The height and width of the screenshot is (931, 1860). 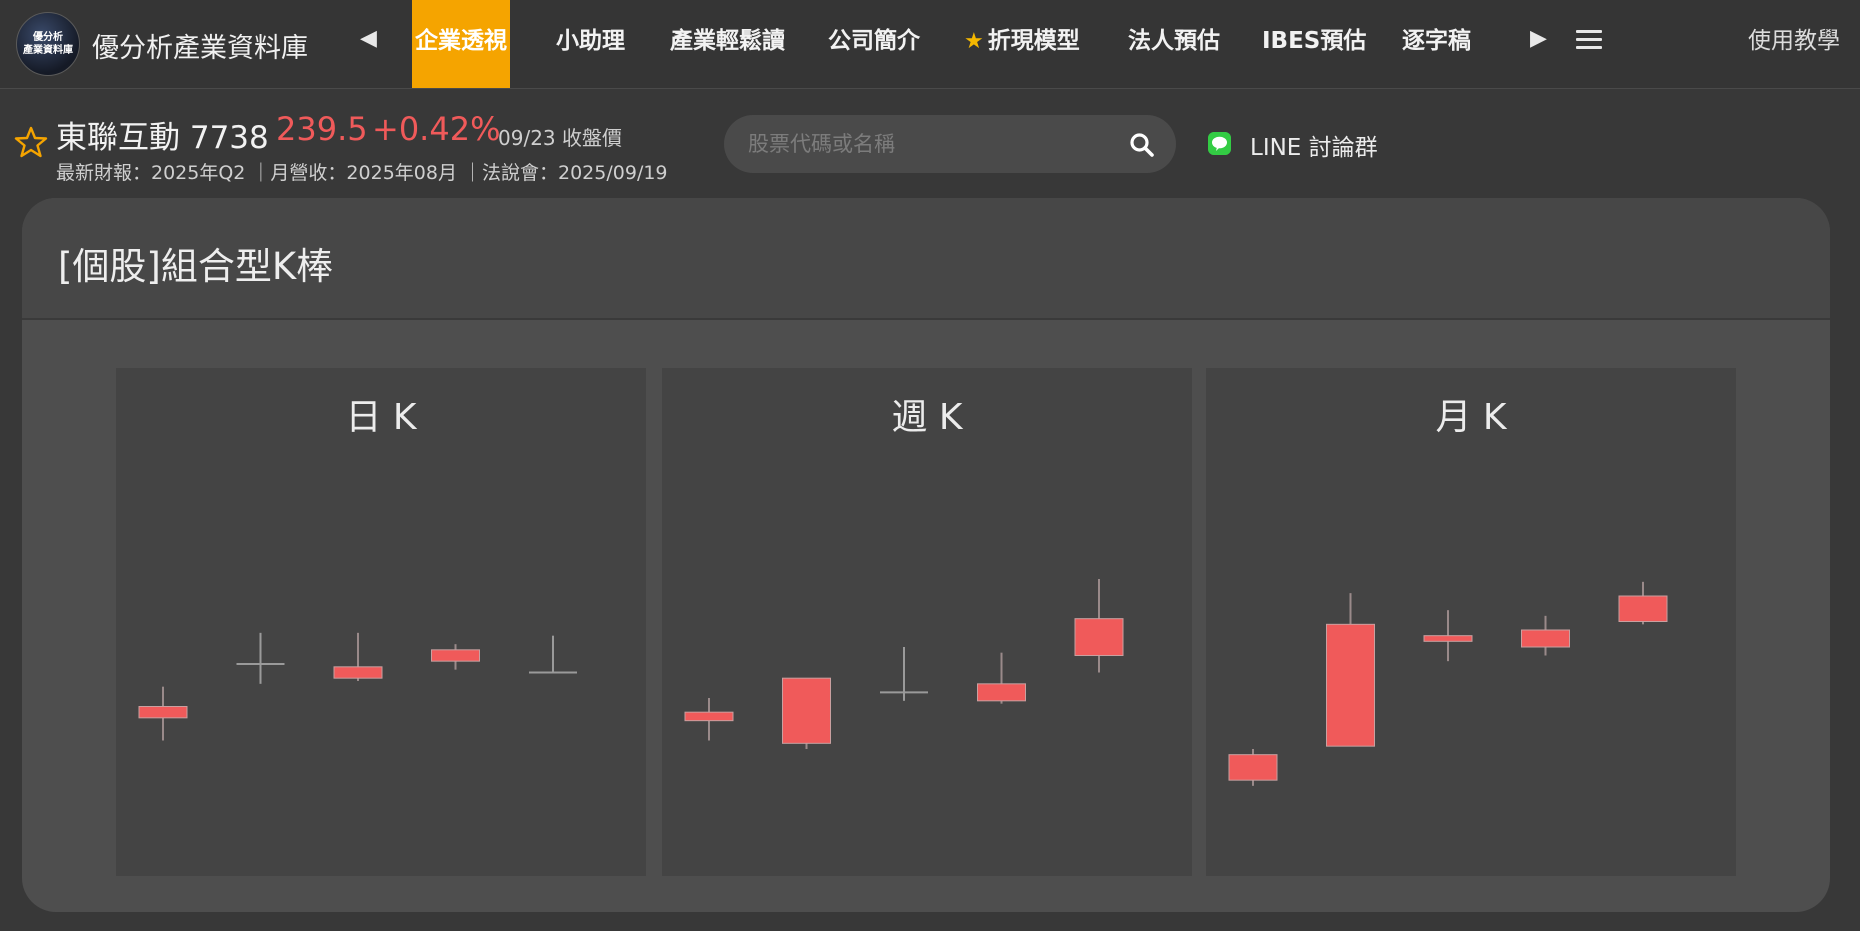 I want to click on logo-text: 優分析 產業資料庫, so click(x=48, y=44).